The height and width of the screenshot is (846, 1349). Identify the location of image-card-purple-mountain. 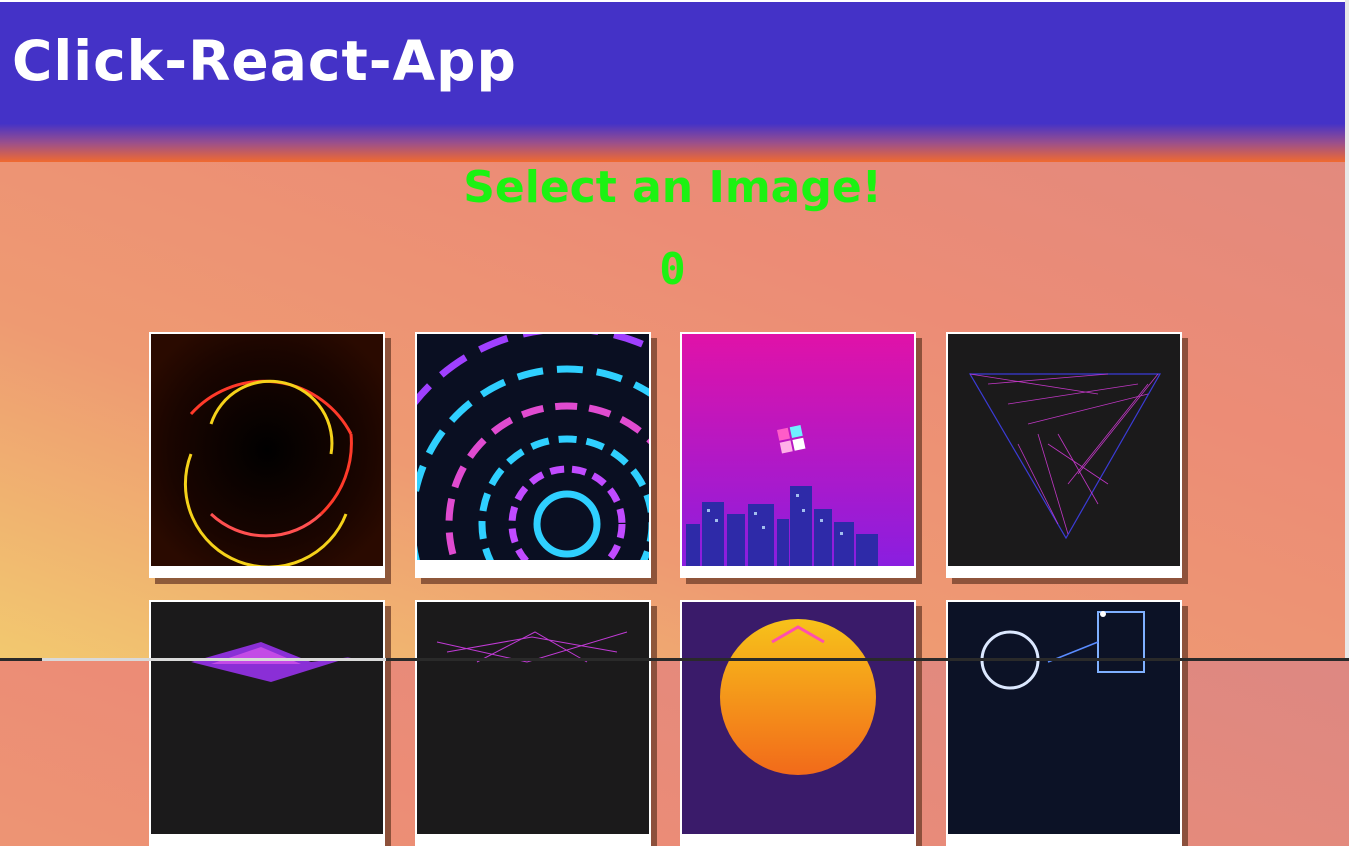
(267, 723).